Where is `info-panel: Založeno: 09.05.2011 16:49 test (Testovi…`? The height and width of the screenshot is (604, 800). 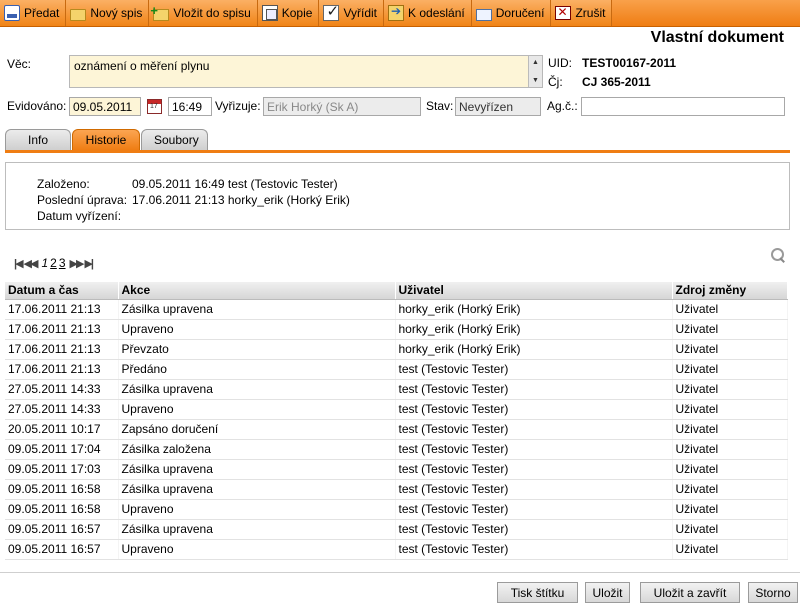 info-panel: Založeno: 09.05.2011 16:49 test (Testovi… is located at coordinates (397, 196).